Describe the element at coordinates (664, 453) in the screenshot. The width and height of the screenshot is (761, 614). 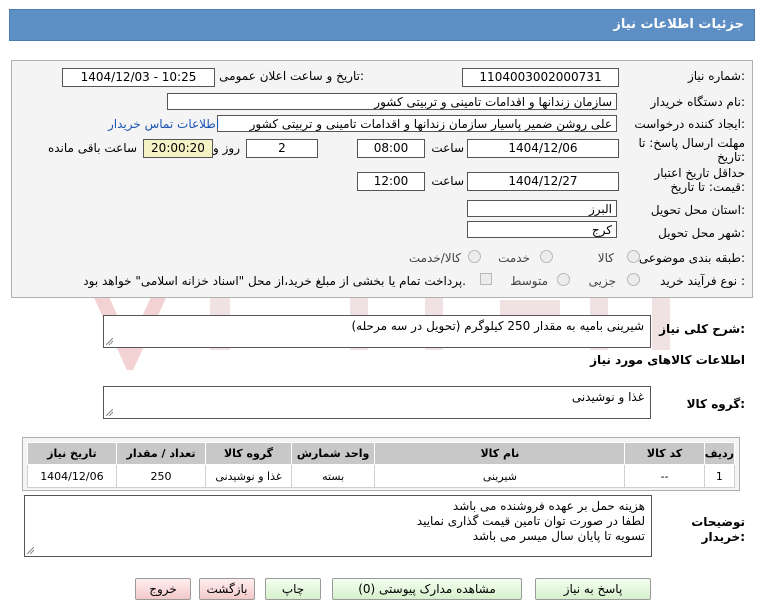
I see `col-code: کد کالا` at that location.